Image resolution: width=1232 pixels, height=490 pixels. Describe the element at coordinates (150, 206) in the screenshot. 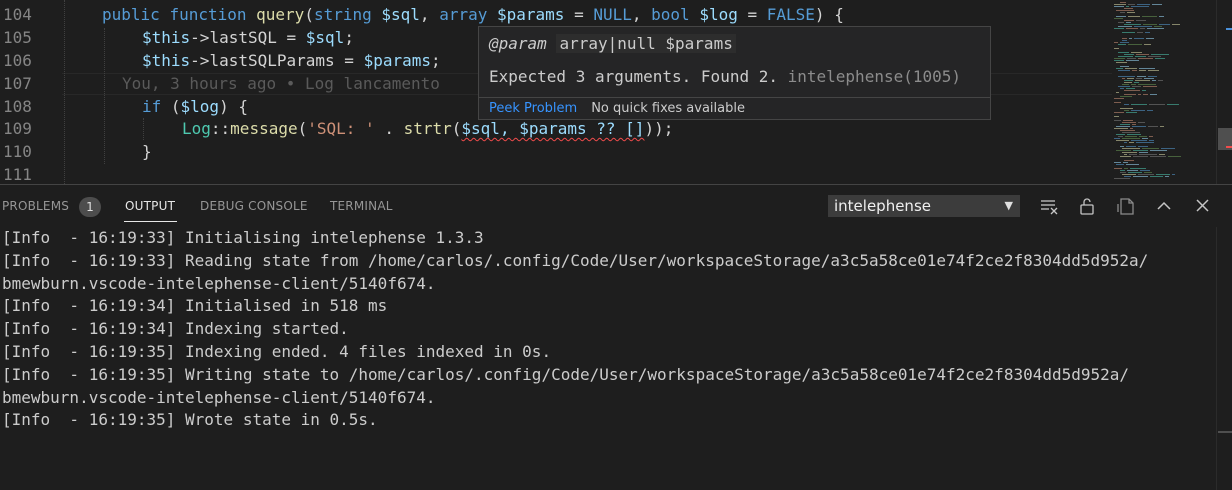

I see `tab-output: OUTPUT` at that location.